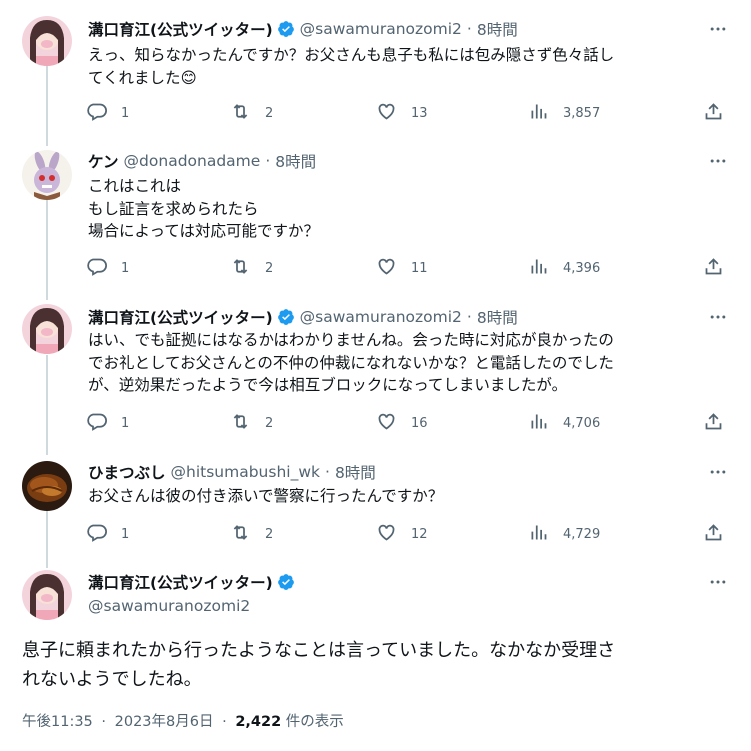 This screenshot has height=751, width=751. Describe the element at coordinates (582, 268) in the screenshot. I see `views-count: 4,396` at that location.